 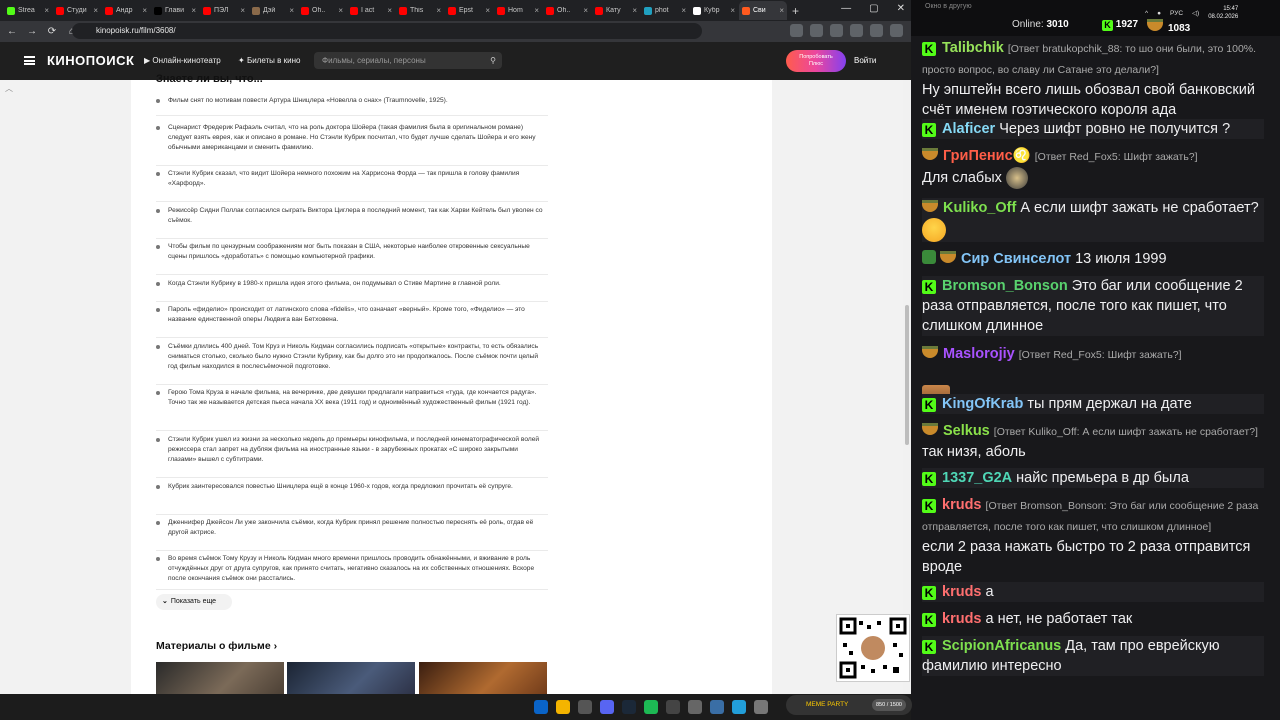 I want to click on tab-favicon-icon, so click(x=648, y=10).